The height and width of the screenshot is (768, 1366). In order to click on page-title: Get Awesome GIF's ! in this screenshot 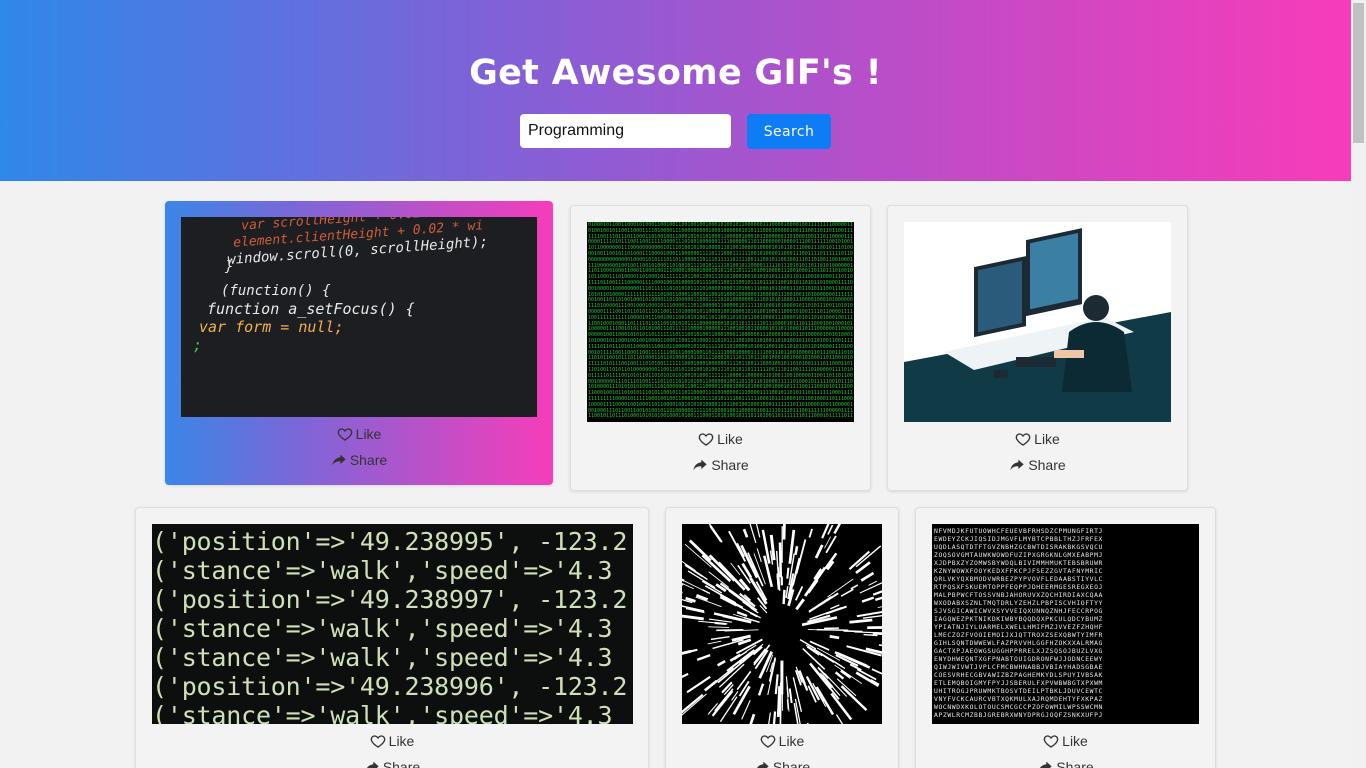, I will do `click(675, 73)`.